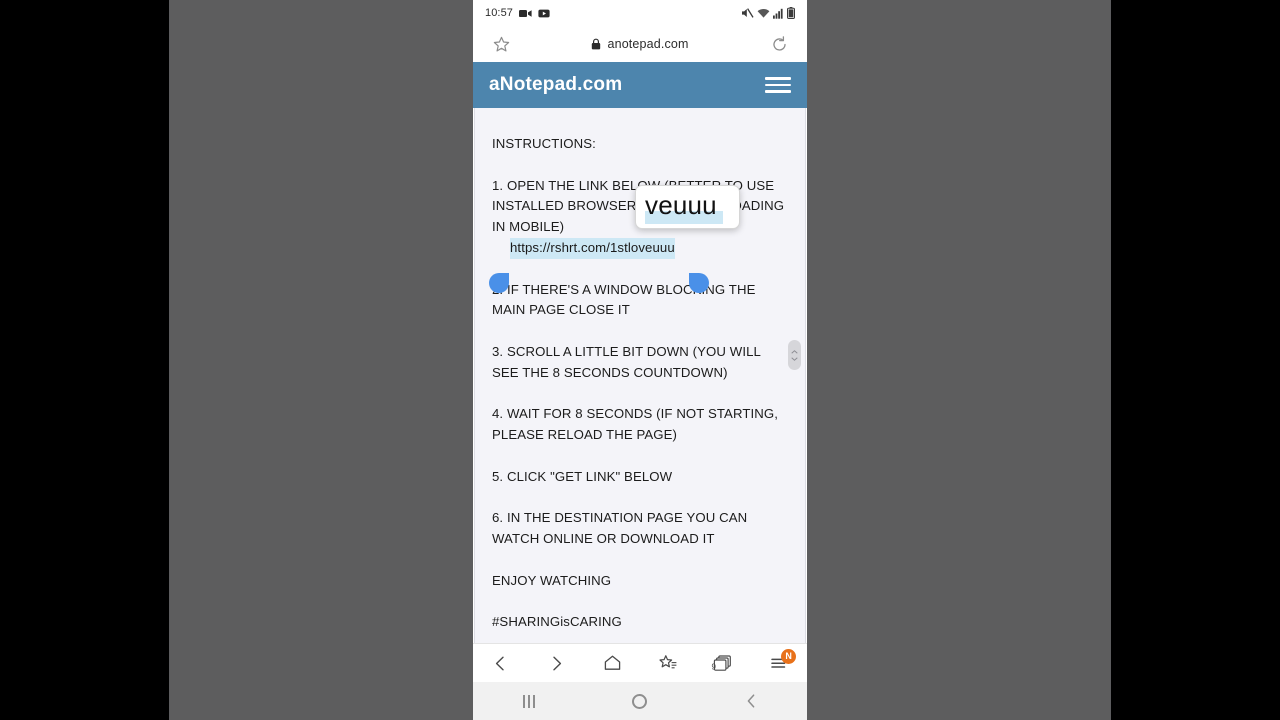 This screenshot has width=1280, height=720. What do you see at coordinates (557, 622) in the screenshot?
I see `note-hashtag: #SHARINGisCARING` at bounding box center [557, 622].